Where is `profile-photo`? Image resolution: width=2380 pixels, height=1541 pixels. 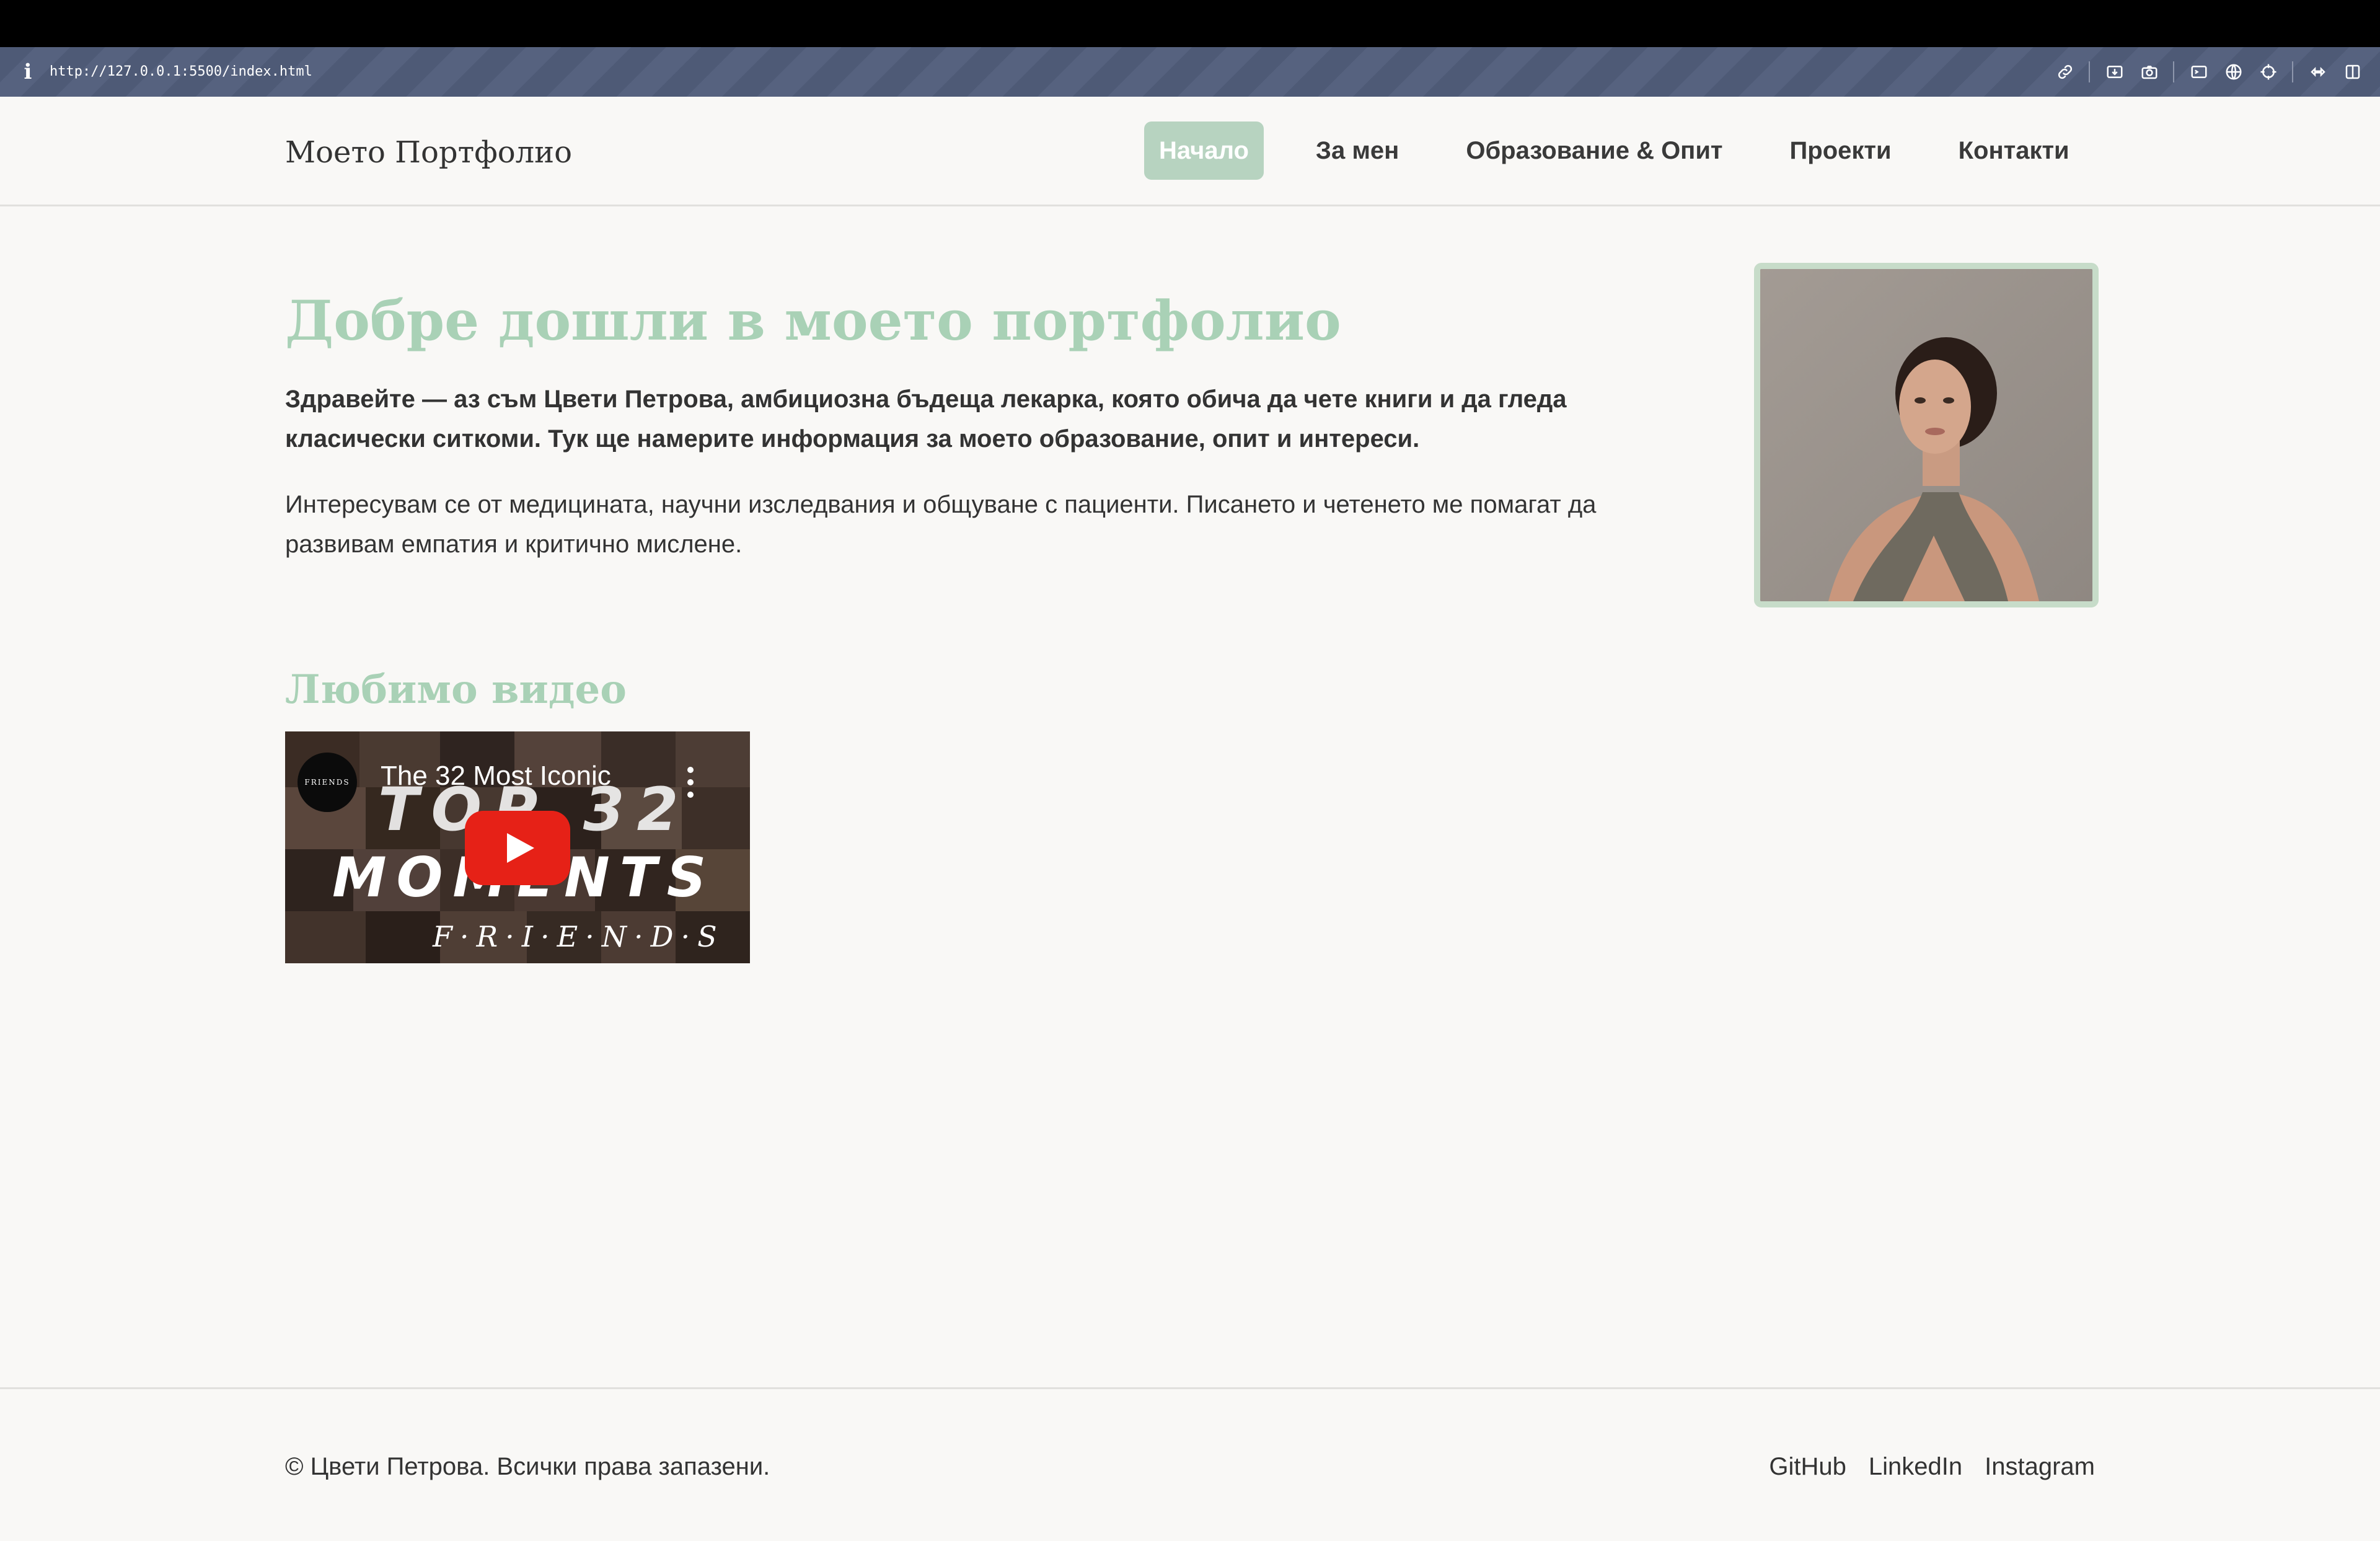
profile-photo is located at coordinates (1926, 435).